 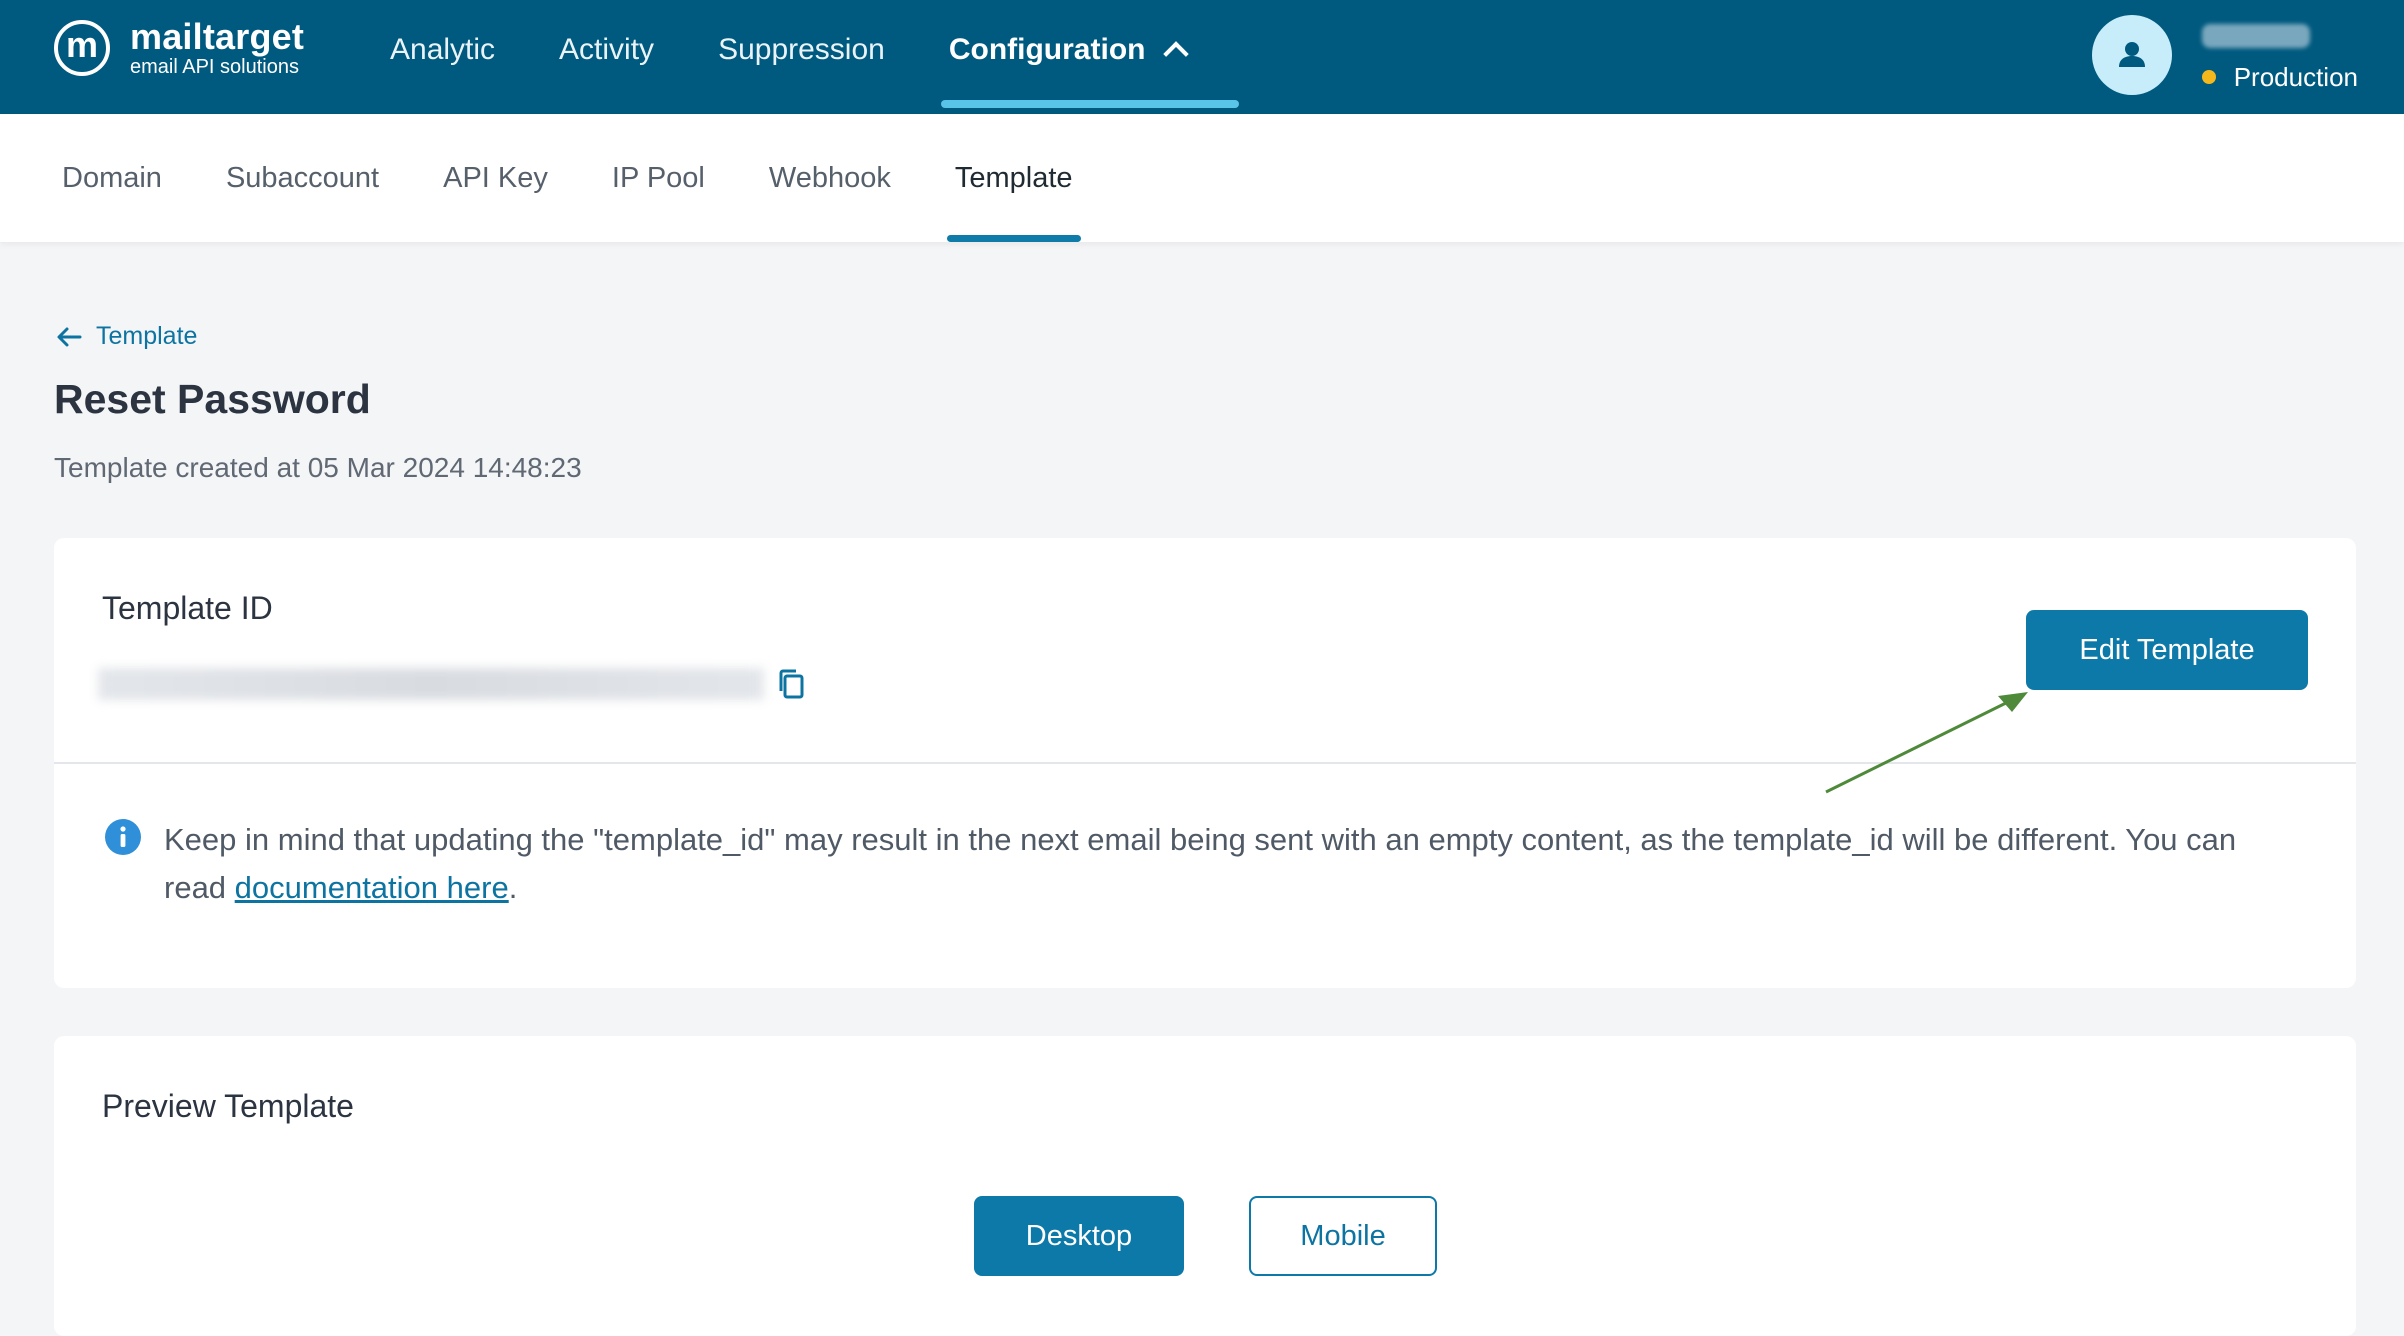 What do you see at coordinates (318, 467) in the screenshot?
I see `template-created-timestamp: Template created at 05 Mar 2024 14:48:23` at bounding box center [318, 467].